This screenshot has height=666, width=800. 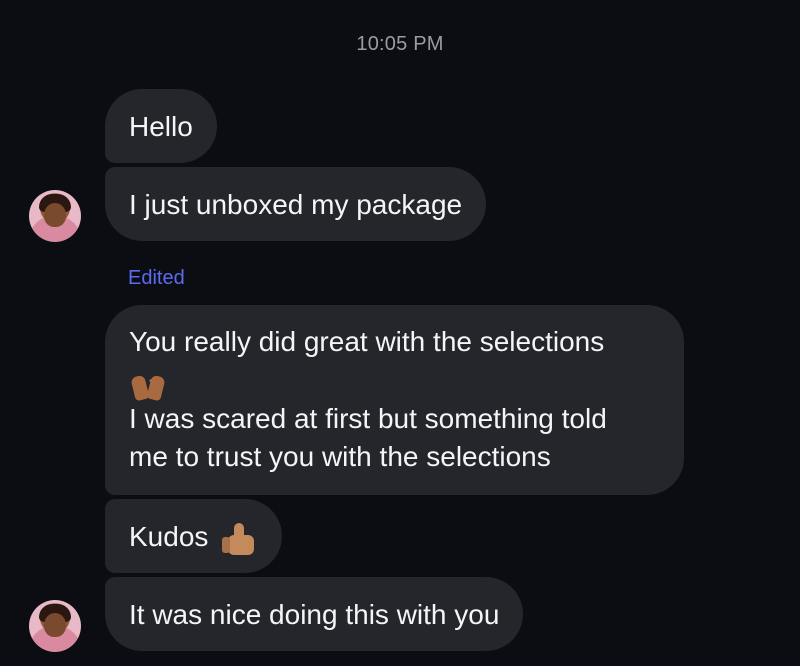 What do you see at coordinates (156, 278) in the screenshot?
I see `edited-label: Edited` at bounding box center [156, 278].